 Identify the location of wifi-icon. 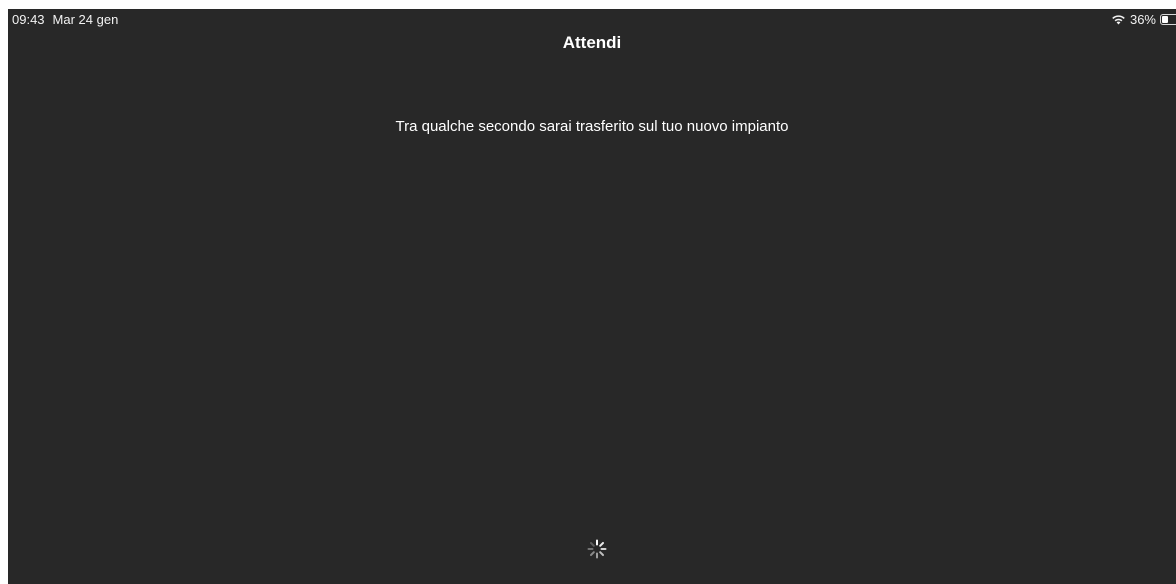
(1118, 19).